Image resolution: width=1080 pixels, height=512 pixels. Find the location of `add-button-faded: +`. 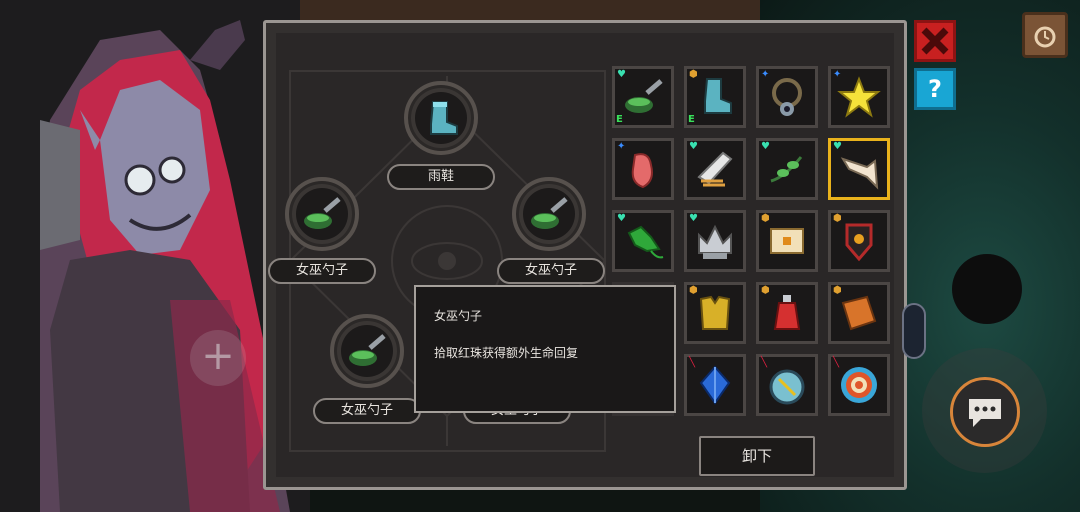

add-button-faded: + is located at coordinates (218, 358).